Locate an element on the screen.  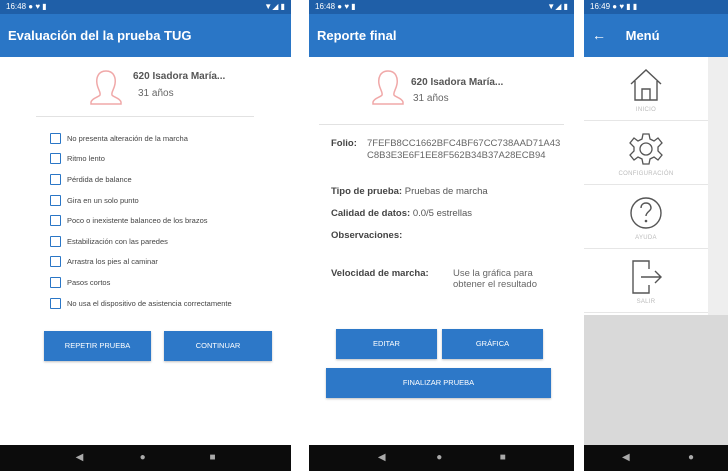
app-bar: Evaluación del la prueba TUG is located at coordinates (145, 35).